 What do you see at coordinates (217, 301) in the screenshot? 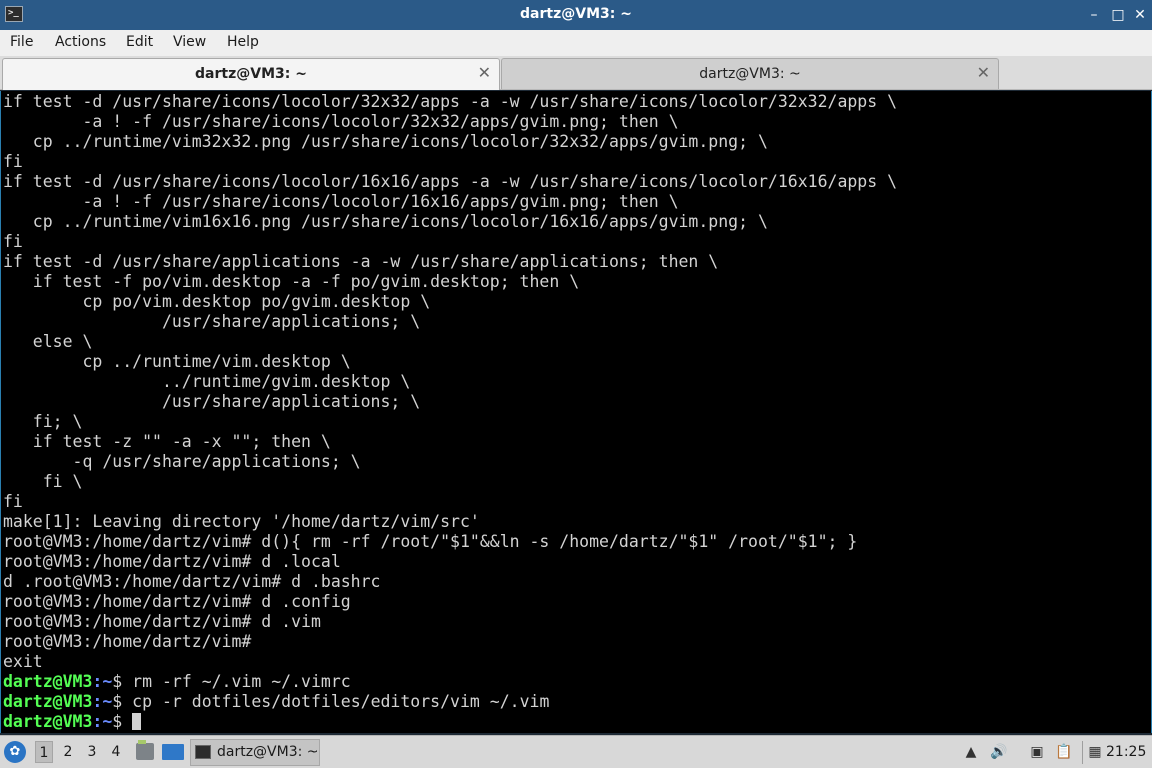
I see `terminal-line: cp po/vim.desktop po/gvim.desktop \` at bounding box center [217, 301].